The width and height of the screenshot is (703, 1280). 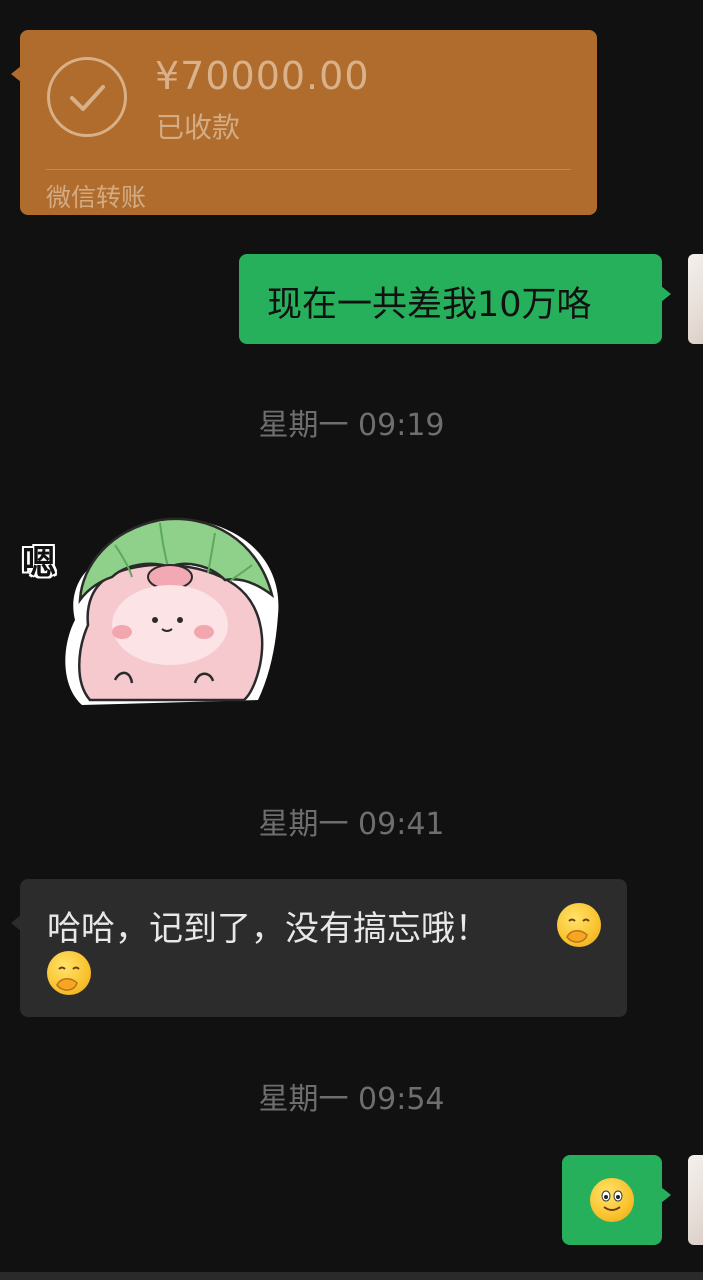 What do you see at coordinates (429, 305) in the screenshot?
I see `message-text: 现在一共差我10万咯` at bounding box center [429, 305].